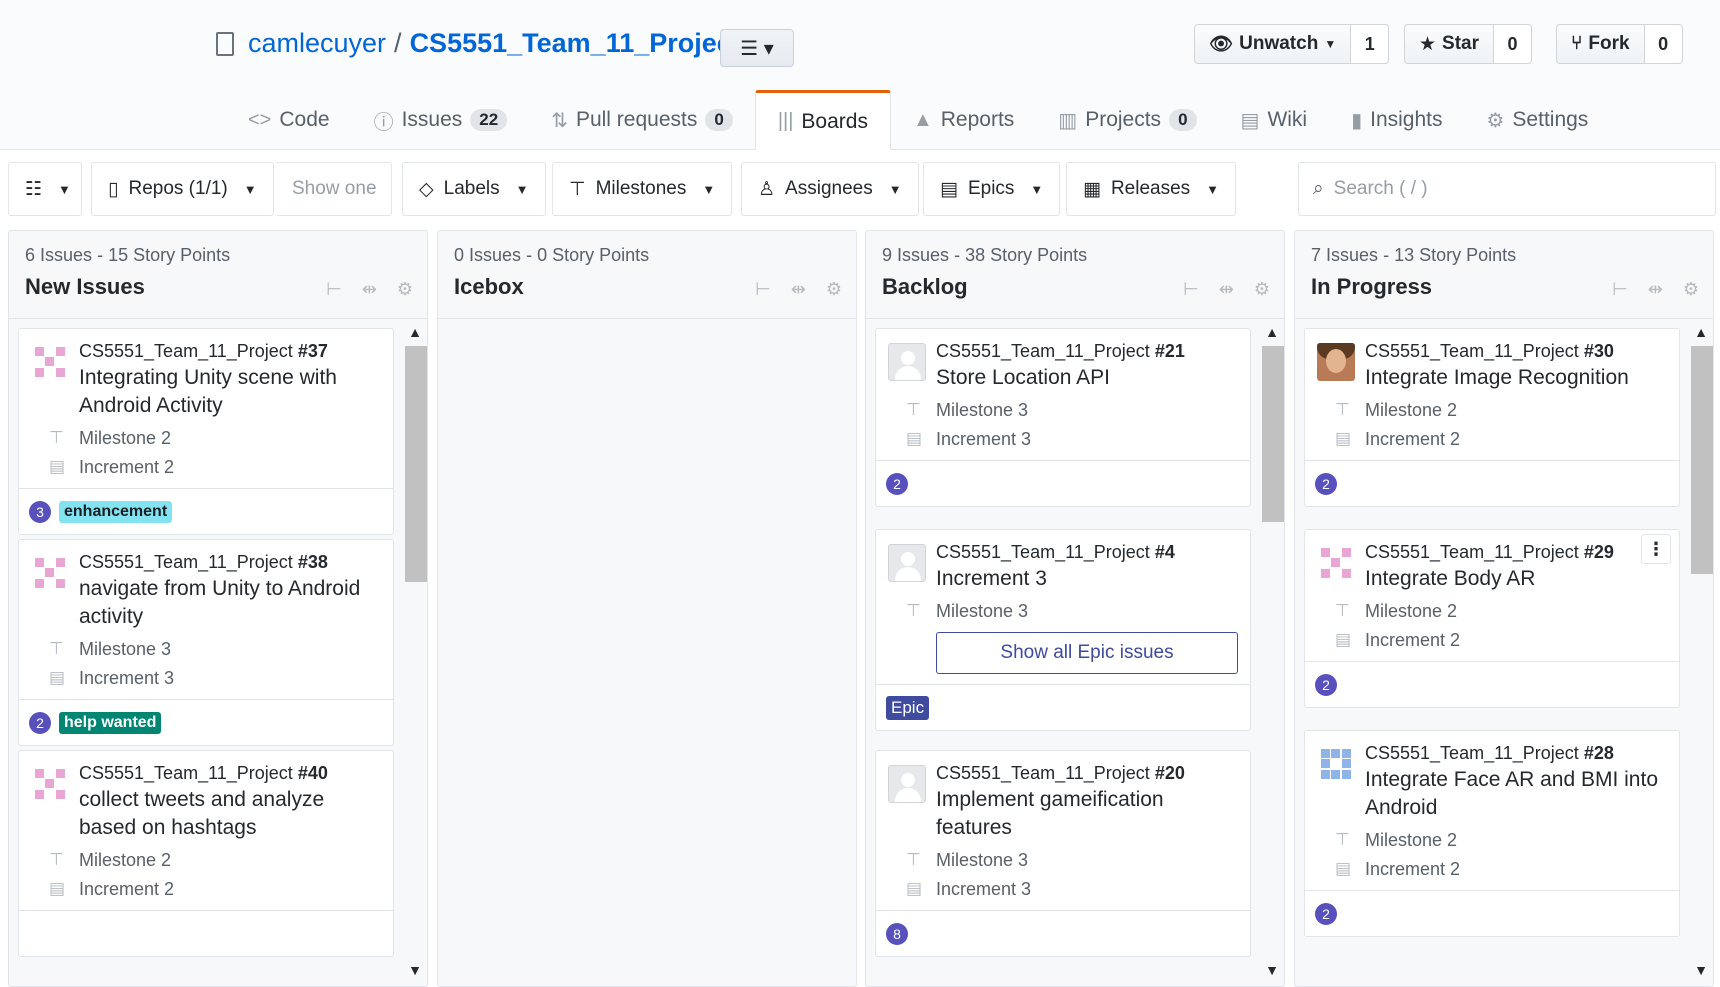 The width and height of the screenshot is (1720, 987). What do you see at coordinates (1221, 44) in the screenshot?
I see `eye-icon: 👁` at bounding box center [1221, 44].